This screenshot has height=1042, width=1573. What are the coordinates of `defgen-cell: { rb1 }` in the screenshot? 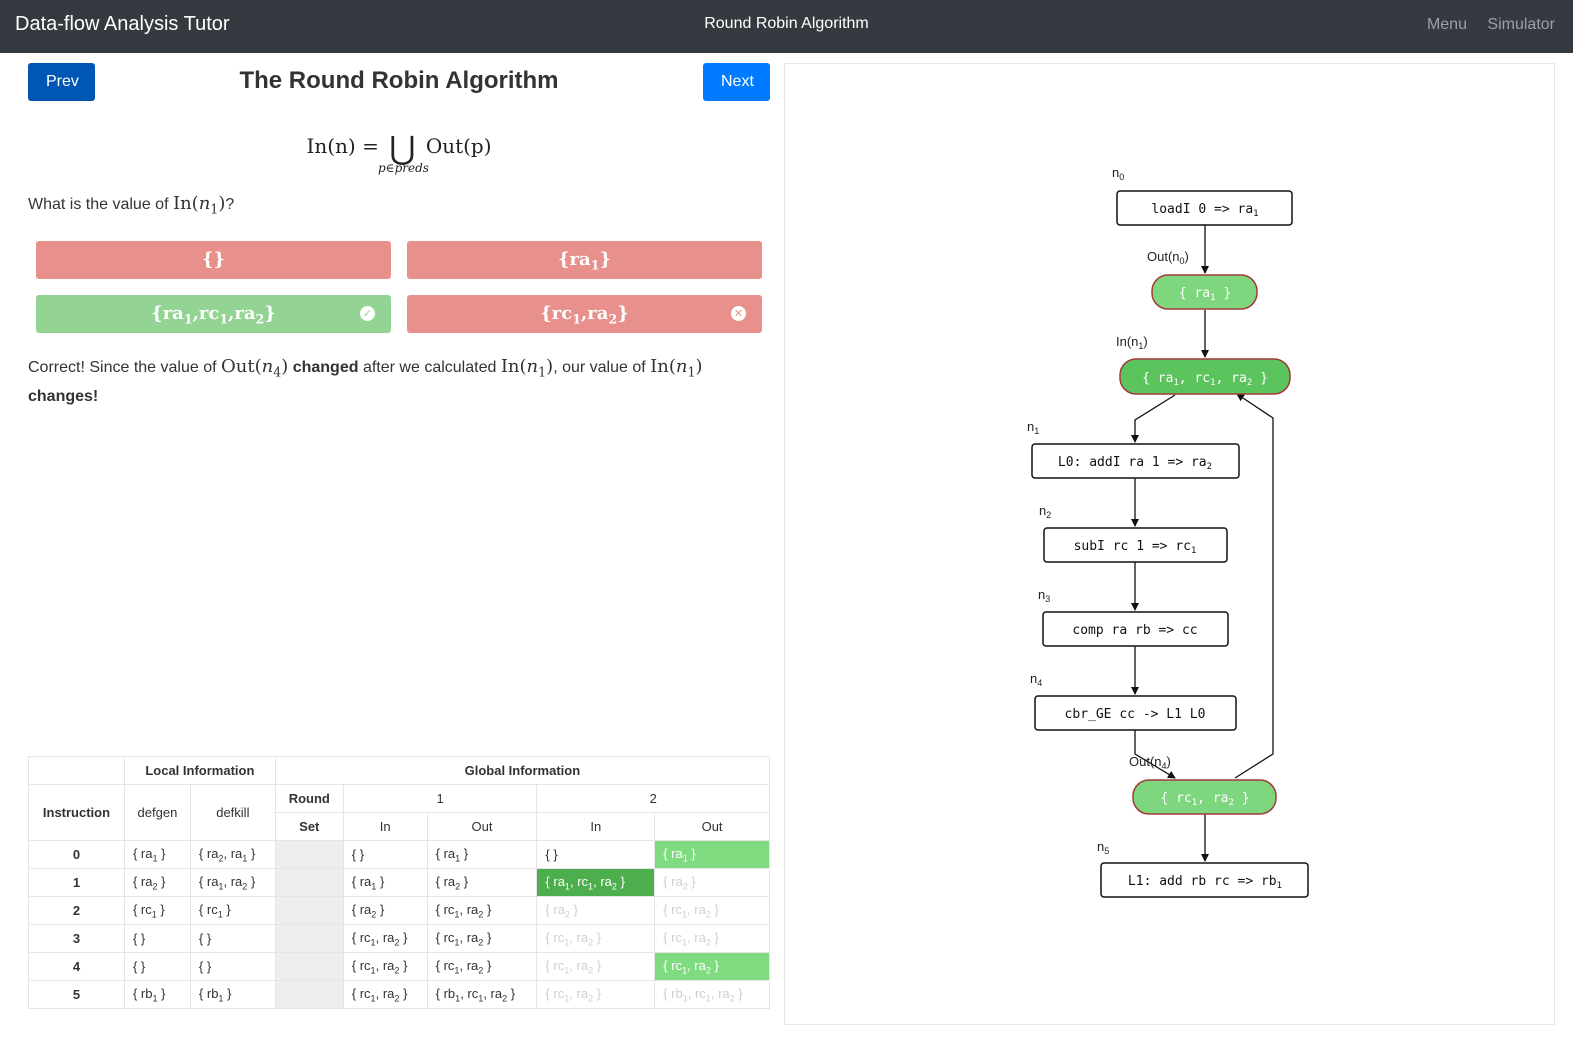 It's located at (157, 994).